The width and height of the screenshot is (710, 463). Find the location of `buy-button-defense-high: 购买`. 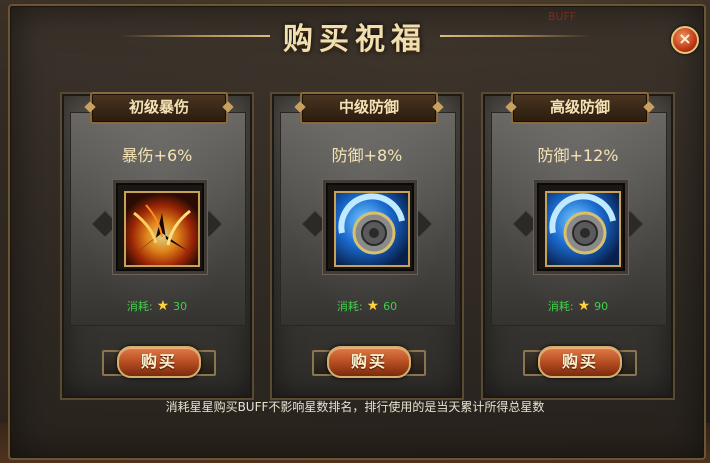

buy-button-defense-high: 购买 is located at coordinates (580, 361).